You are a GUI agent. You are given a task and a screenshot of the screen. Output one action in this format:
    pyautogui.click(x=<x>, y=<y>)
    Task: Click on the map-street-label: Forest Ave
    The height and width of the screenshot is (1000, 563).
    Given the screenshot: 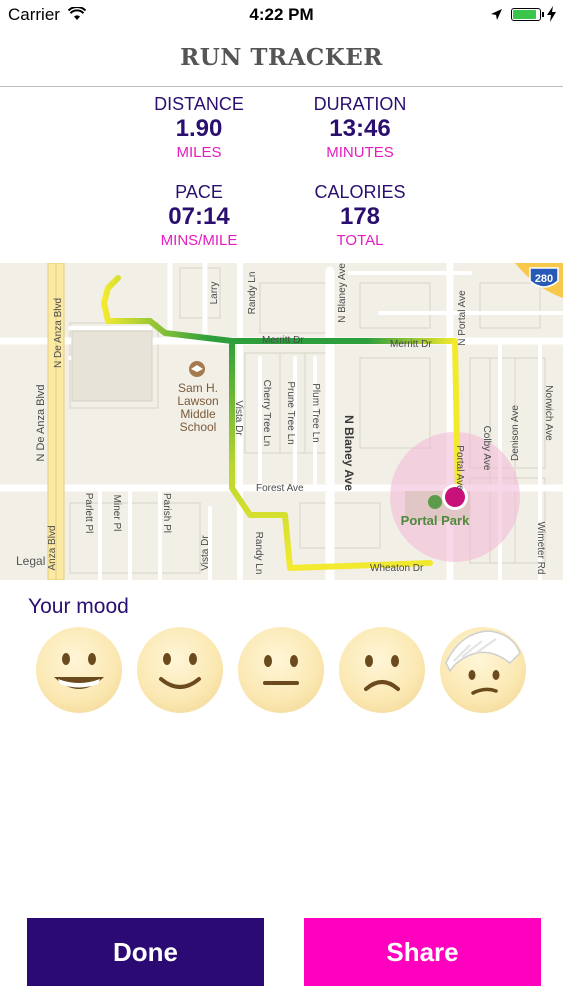 What is the action you would take?
    pyautogui.click(x=280, y=488)
    